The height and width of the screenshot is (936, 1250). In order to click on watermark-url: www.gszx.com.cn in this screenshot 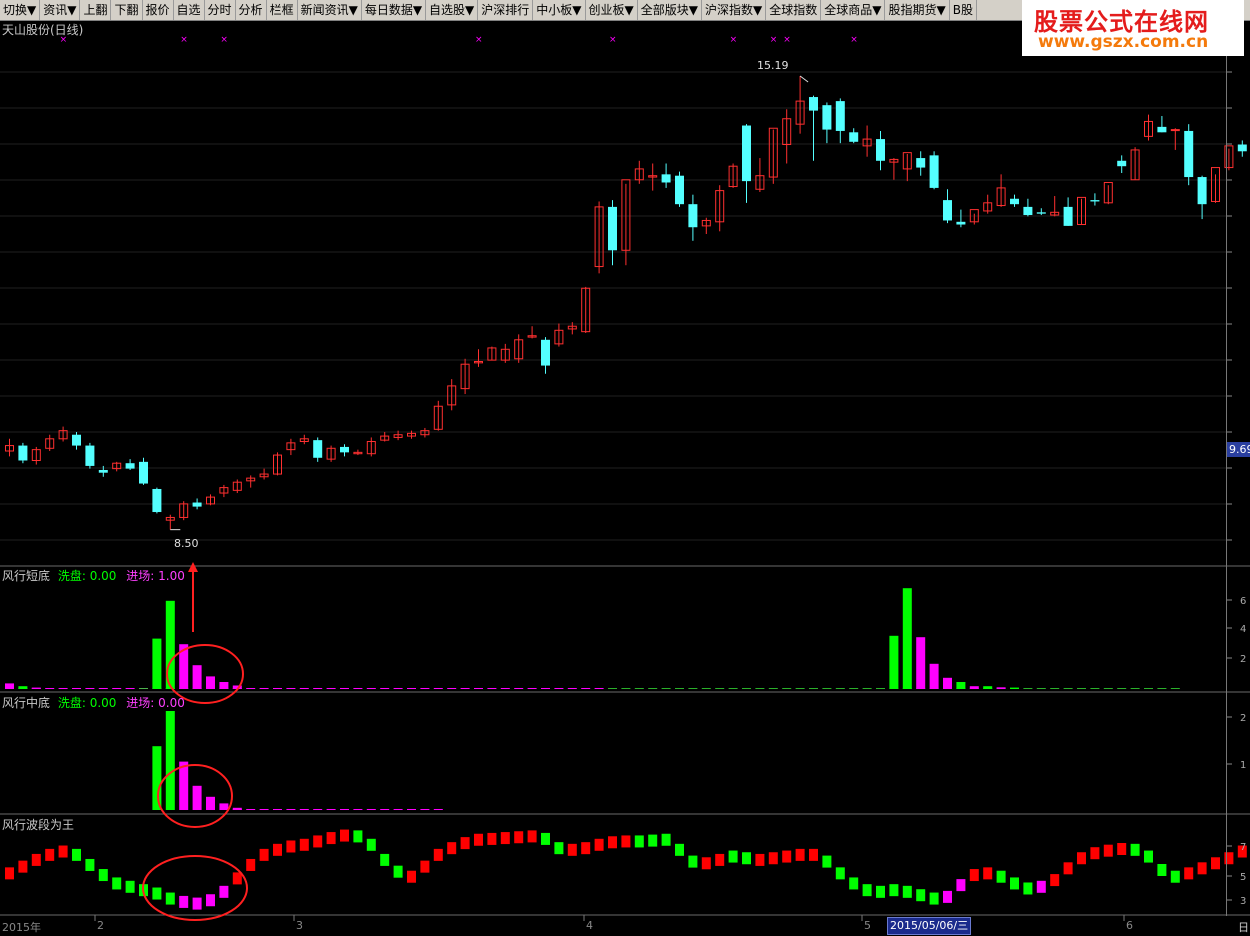, I will do `click(1123, 42)`.